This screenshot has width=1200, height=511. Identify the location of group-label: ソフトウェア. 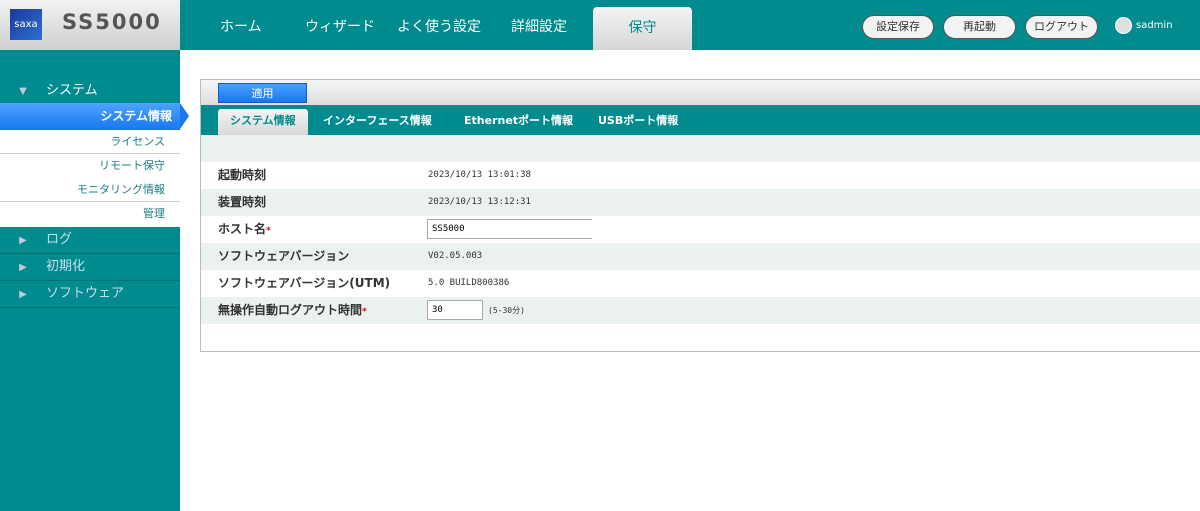
(85, 293).